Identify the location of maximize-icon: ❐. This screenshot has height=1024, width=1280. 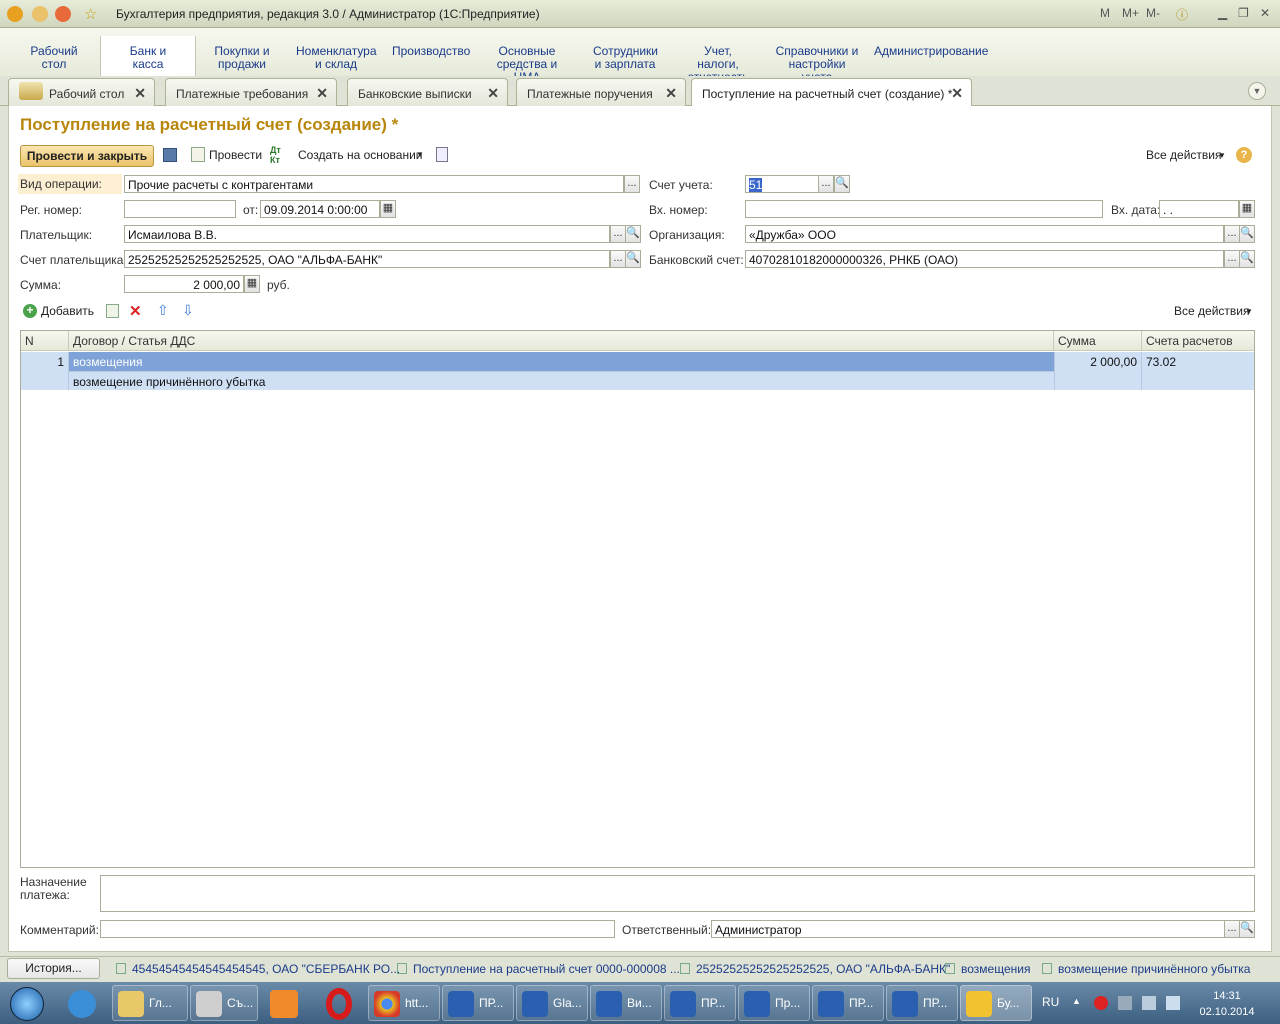
(1243, 13).